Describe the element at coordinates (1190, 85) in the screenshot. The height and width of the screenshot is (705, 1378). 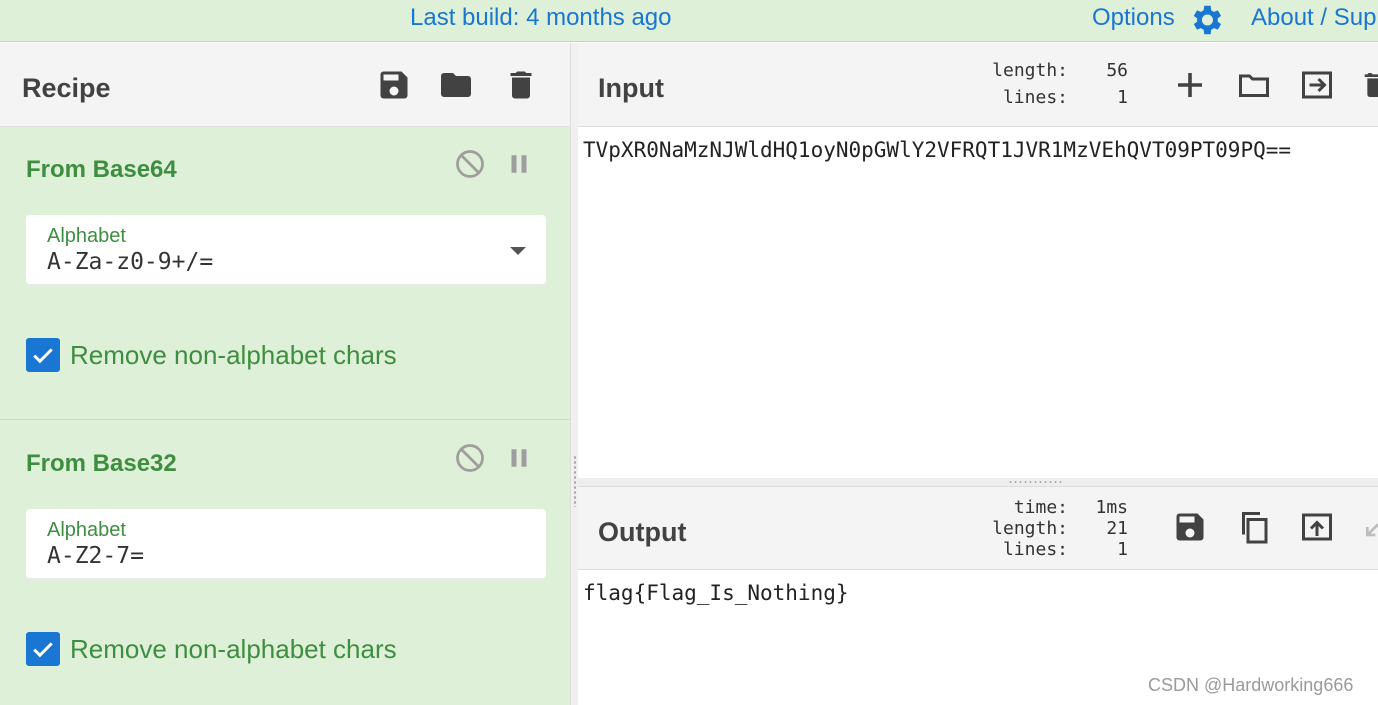
I see `plus-icon` at that location.